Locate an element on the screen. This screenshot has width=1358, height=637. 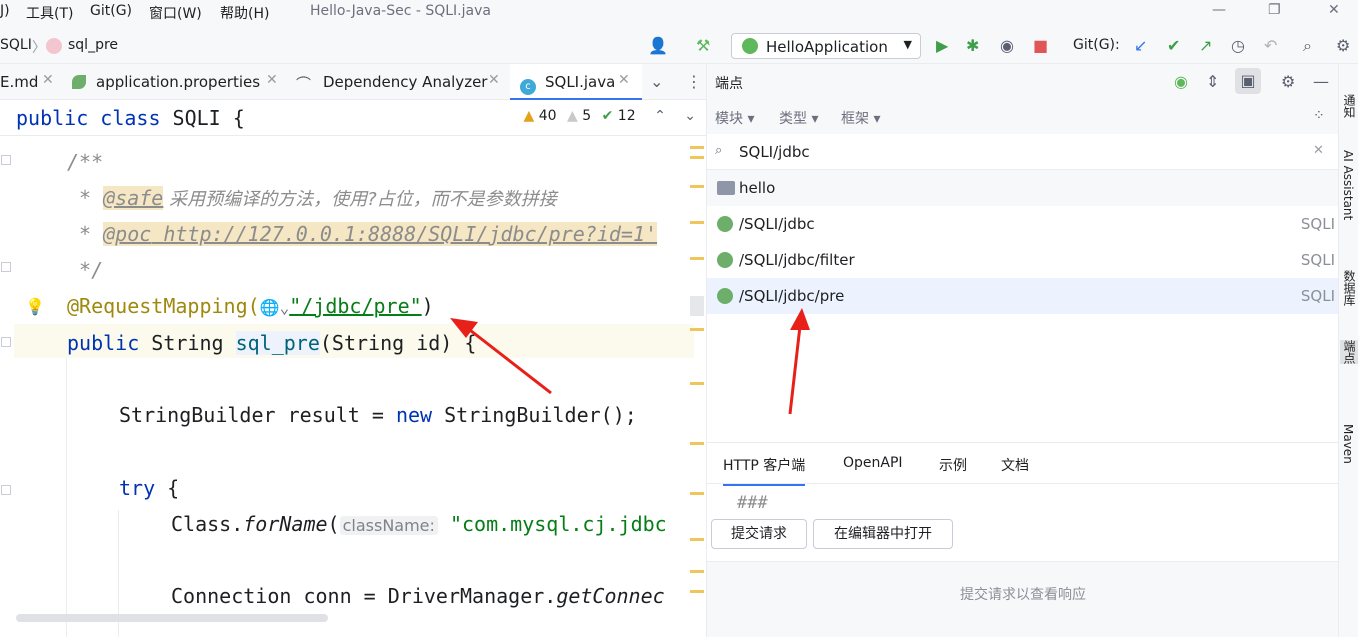
arrow-line-right is located at coordinates (795, 370).